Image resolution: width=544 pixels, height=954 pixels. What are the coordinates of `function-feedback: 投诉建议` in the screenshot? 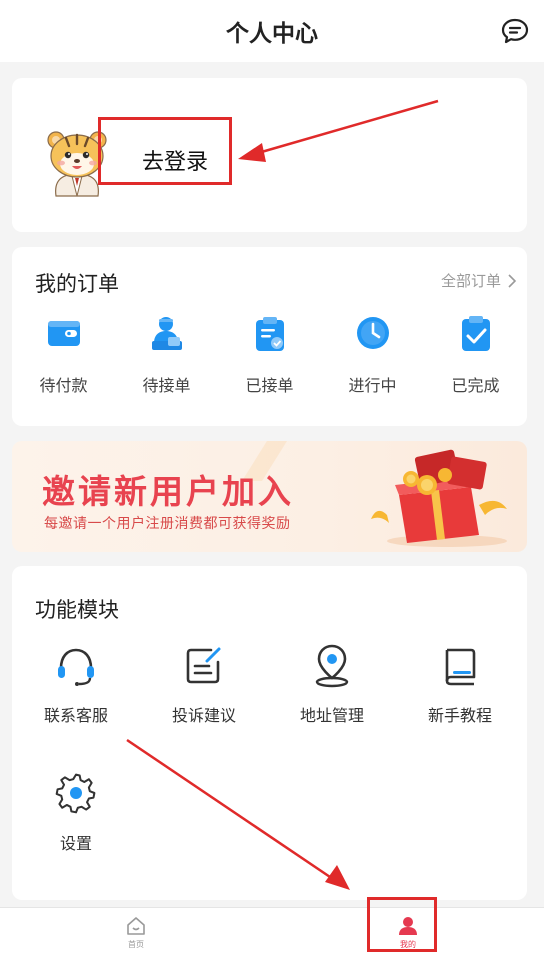 It's located at (204, 706).